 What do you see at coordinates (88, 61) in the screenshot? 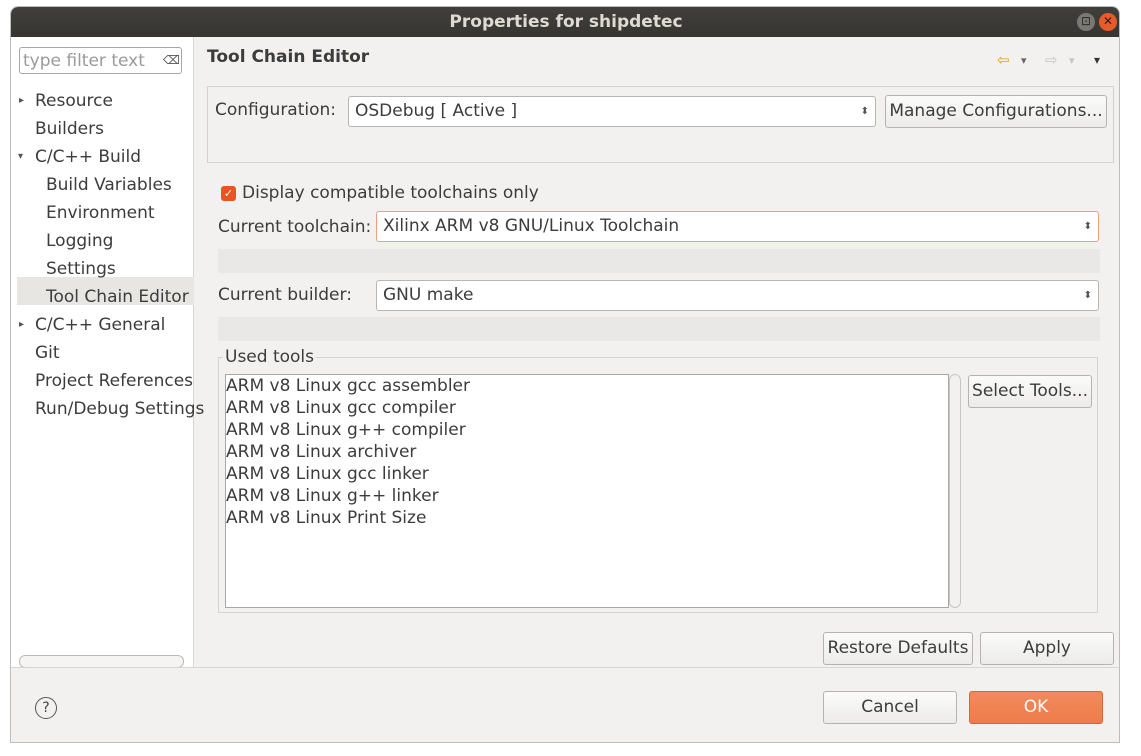
I see `filter-input` at bounding box center [88, 61].